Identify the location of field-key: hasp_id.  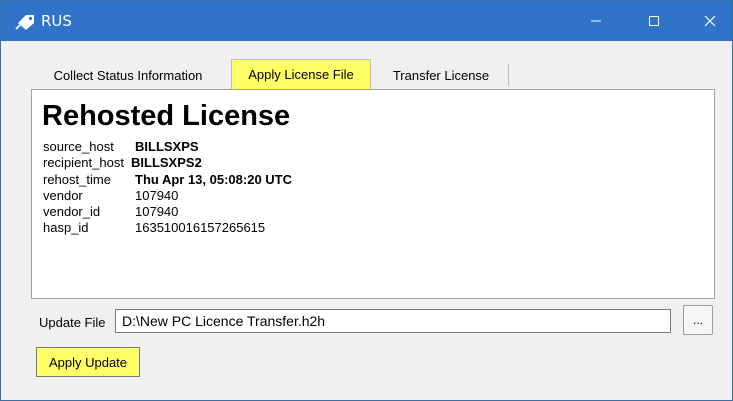
(66, 227).